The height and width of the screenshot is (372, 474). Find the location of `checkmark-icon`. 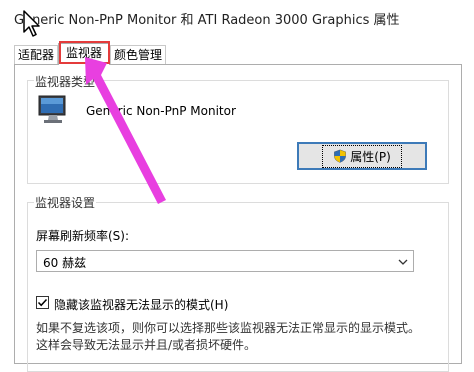

checkmark-icon is located at coordinates (42, 302).